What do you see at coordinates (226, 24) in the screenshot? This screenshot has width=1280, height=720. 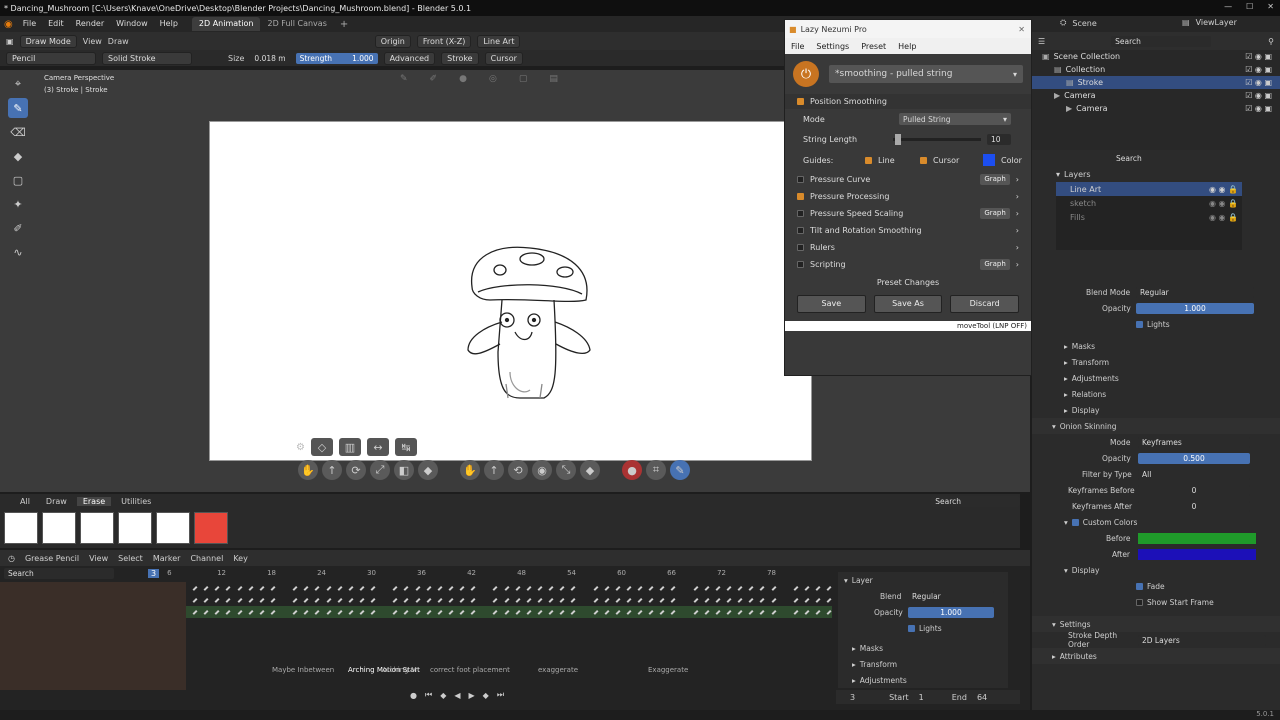 I see `tab-2d-animation: 2D Animation` at bounding box center [226, 24].